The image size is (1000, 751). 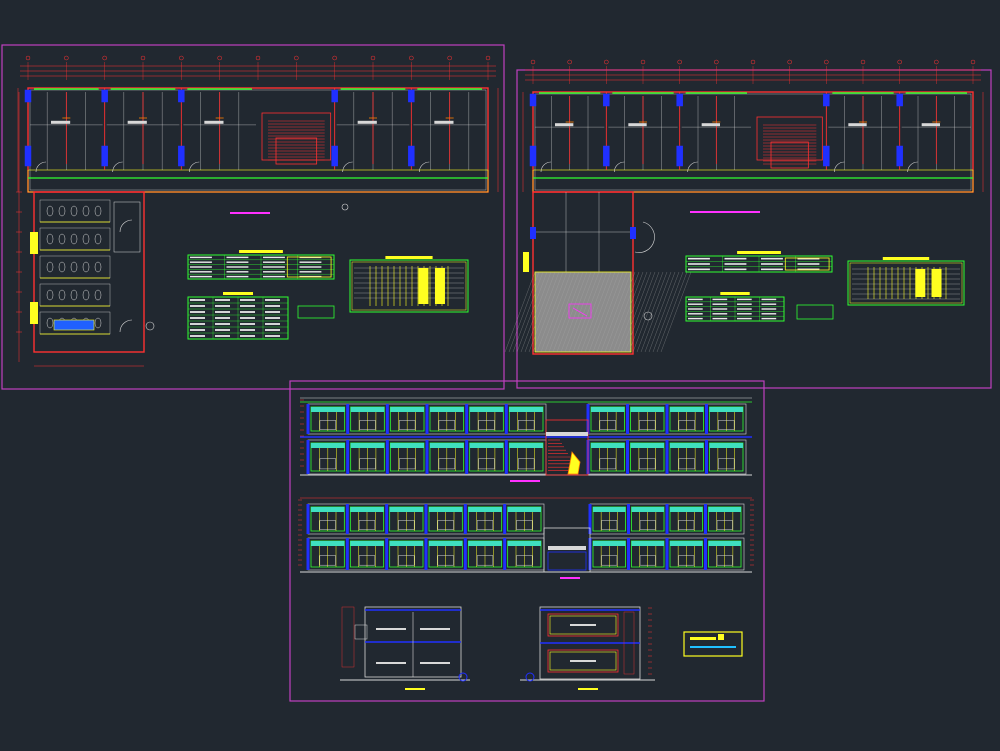 I want to click on kitchen-counter, so click(x=74, y=325).